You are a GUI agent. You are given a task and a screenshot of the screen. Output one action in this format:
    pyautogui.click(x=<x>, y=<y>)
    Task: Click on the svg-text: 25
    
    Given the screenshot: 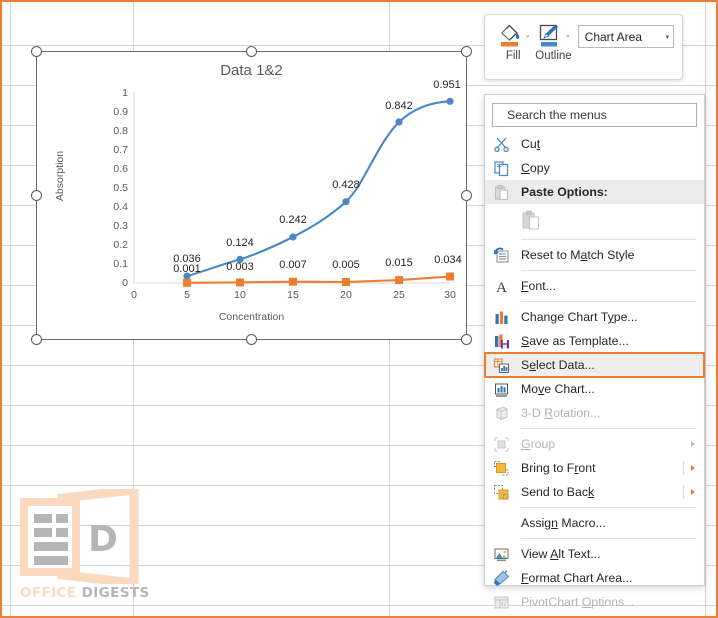 What is the action you would take?
    pyautogui.click(x=399, y=295)
    